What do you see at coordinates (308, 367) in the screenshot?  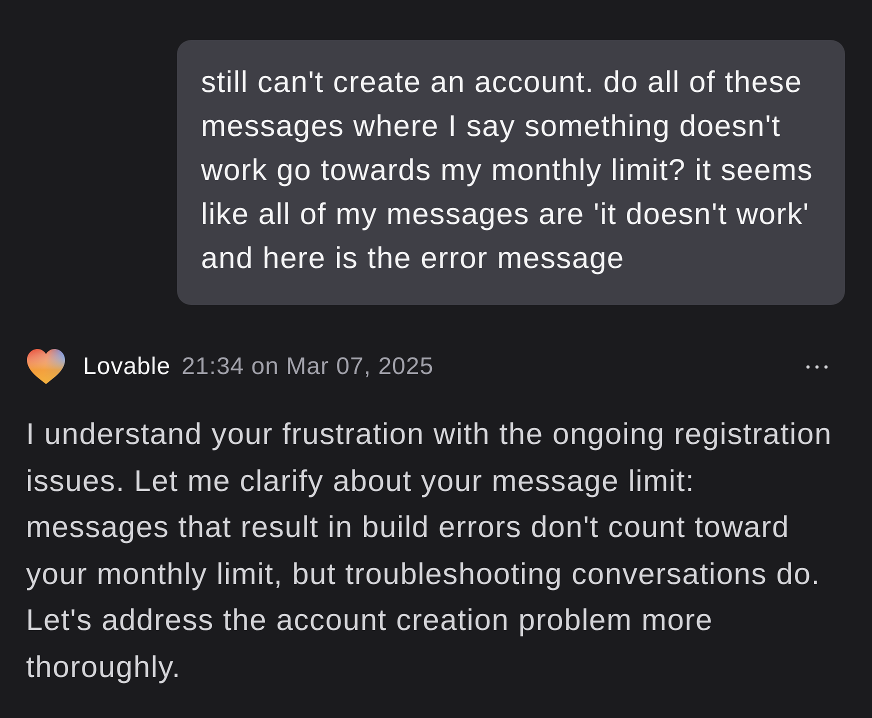 I see `message-timestamp: 21:34 on Mar 07, 2025` at bounding box center [308, 367].